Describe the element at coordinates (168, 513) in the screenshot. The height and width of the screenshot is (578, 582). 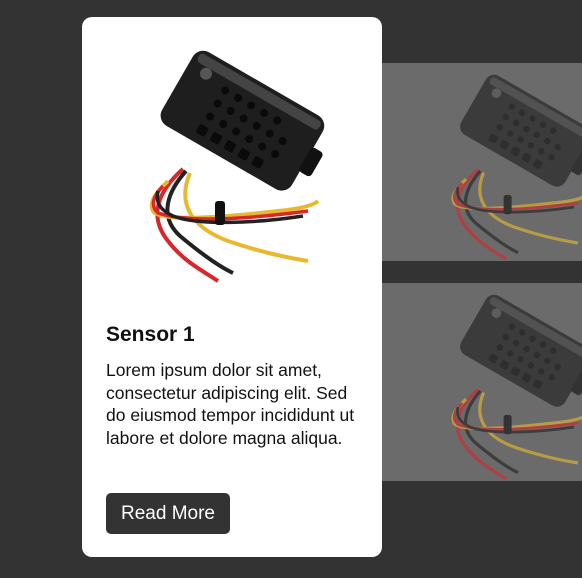
I see `read-more-button: Read More` at that location.